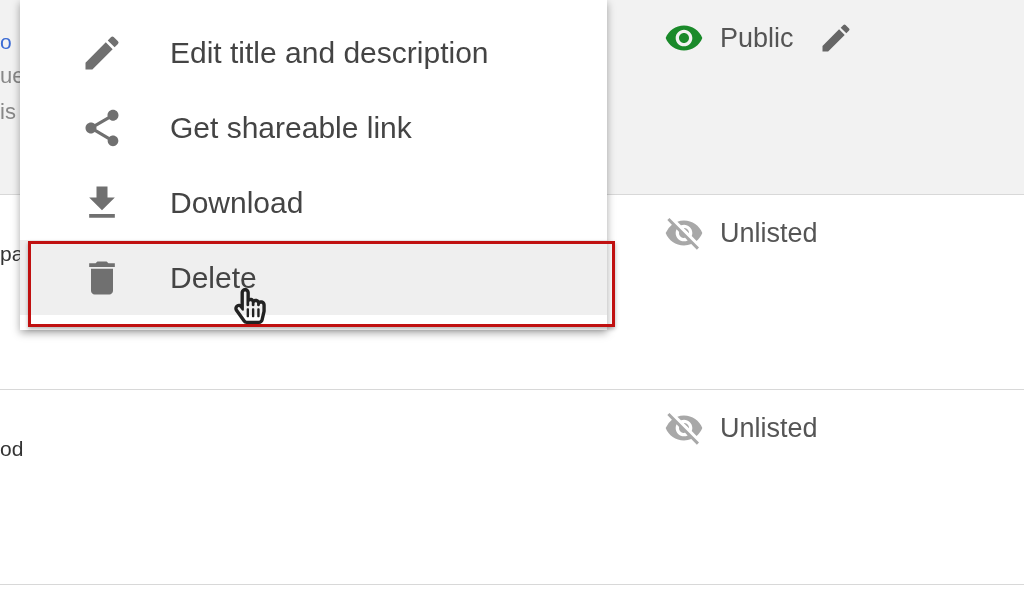 This screenshot has height=597, width=1024. I want to click on menu-item: Get shareable link, so click(313, 127).